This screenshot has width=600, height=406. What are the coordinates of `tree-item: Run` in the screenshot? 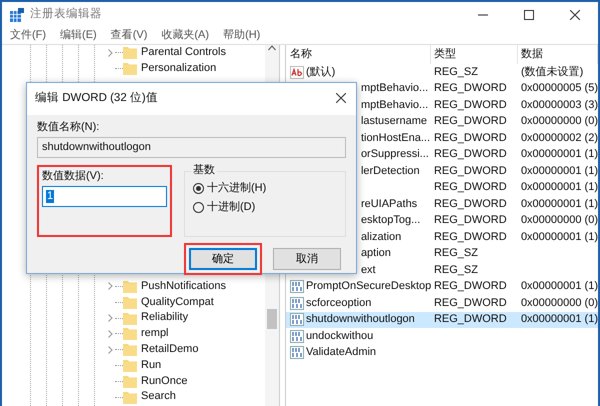 It's located at (151, 365).